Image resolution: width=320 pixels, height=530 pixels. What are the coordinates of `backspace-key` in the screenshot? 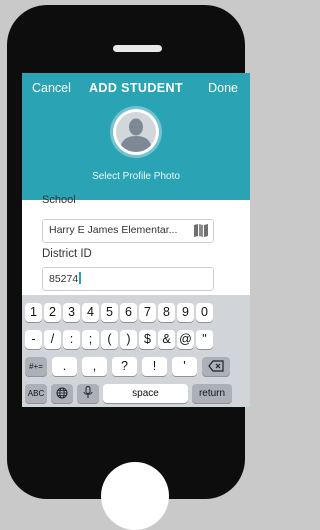 It's located at (216, 366).